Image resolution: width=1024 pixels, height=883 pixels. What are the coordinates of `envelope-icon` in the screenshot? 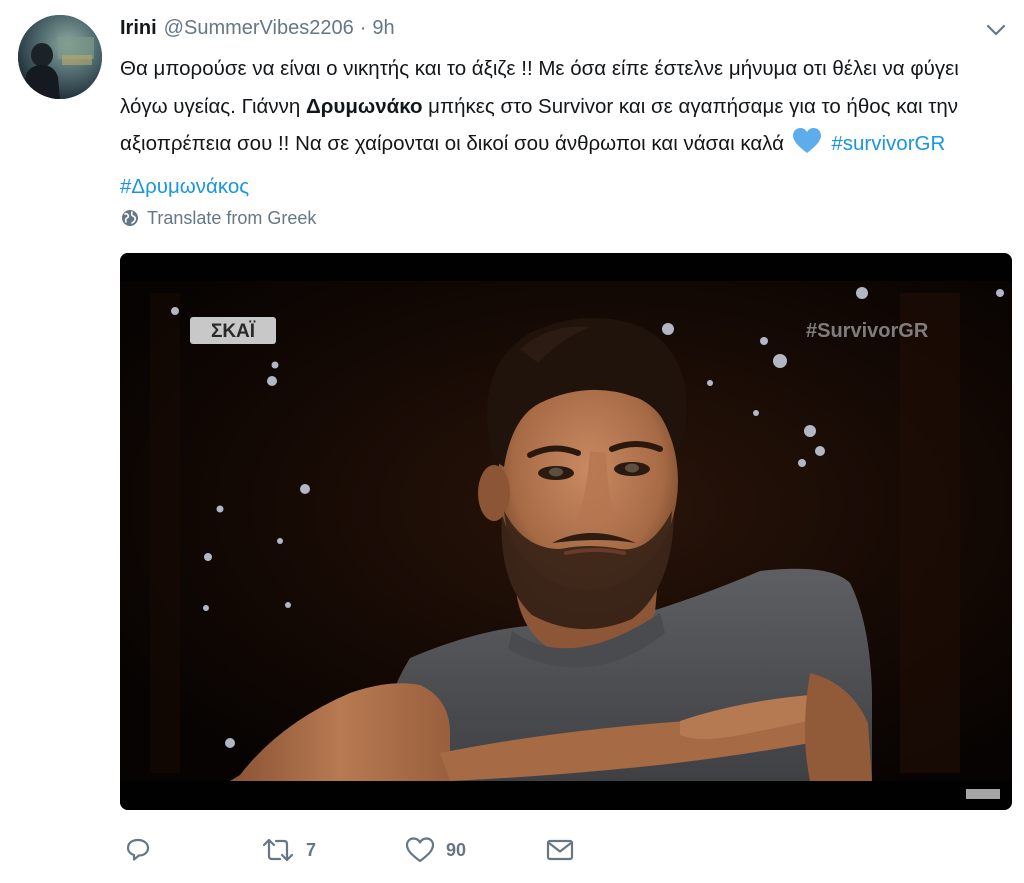 It's located at (560, 850).